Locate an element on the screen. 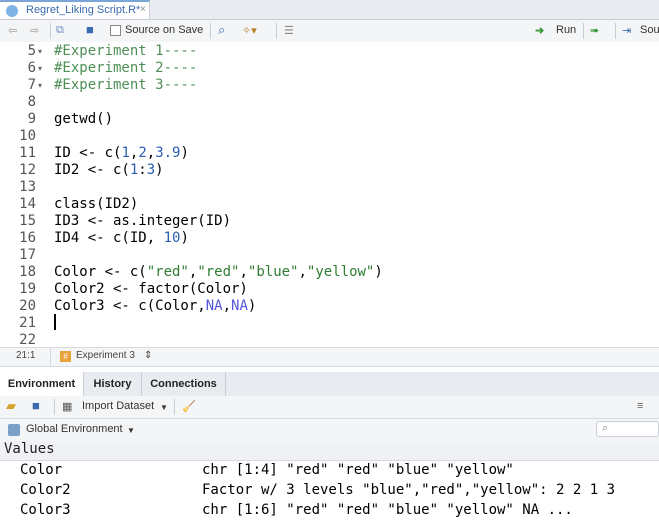 The height and width of the screenshot is (525, 659). r-file-icon is located at coordinates (12, 11).